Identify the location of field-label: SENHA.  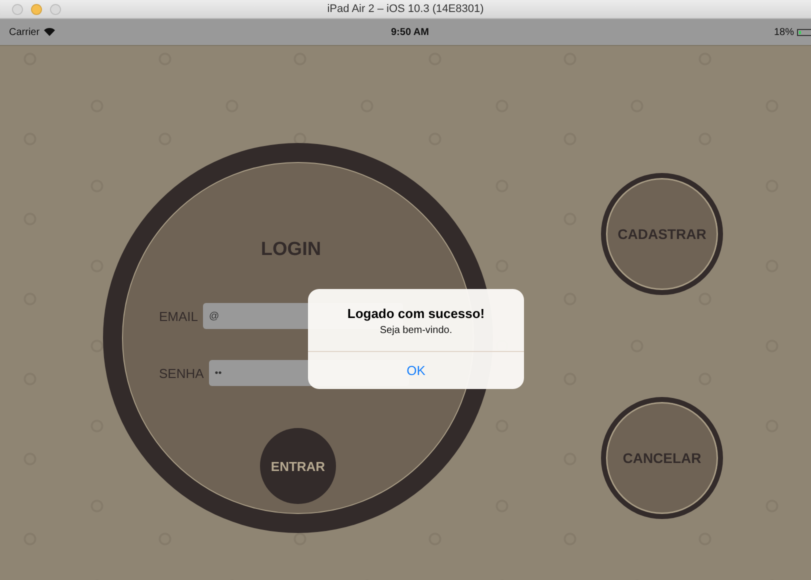
(181, 373).